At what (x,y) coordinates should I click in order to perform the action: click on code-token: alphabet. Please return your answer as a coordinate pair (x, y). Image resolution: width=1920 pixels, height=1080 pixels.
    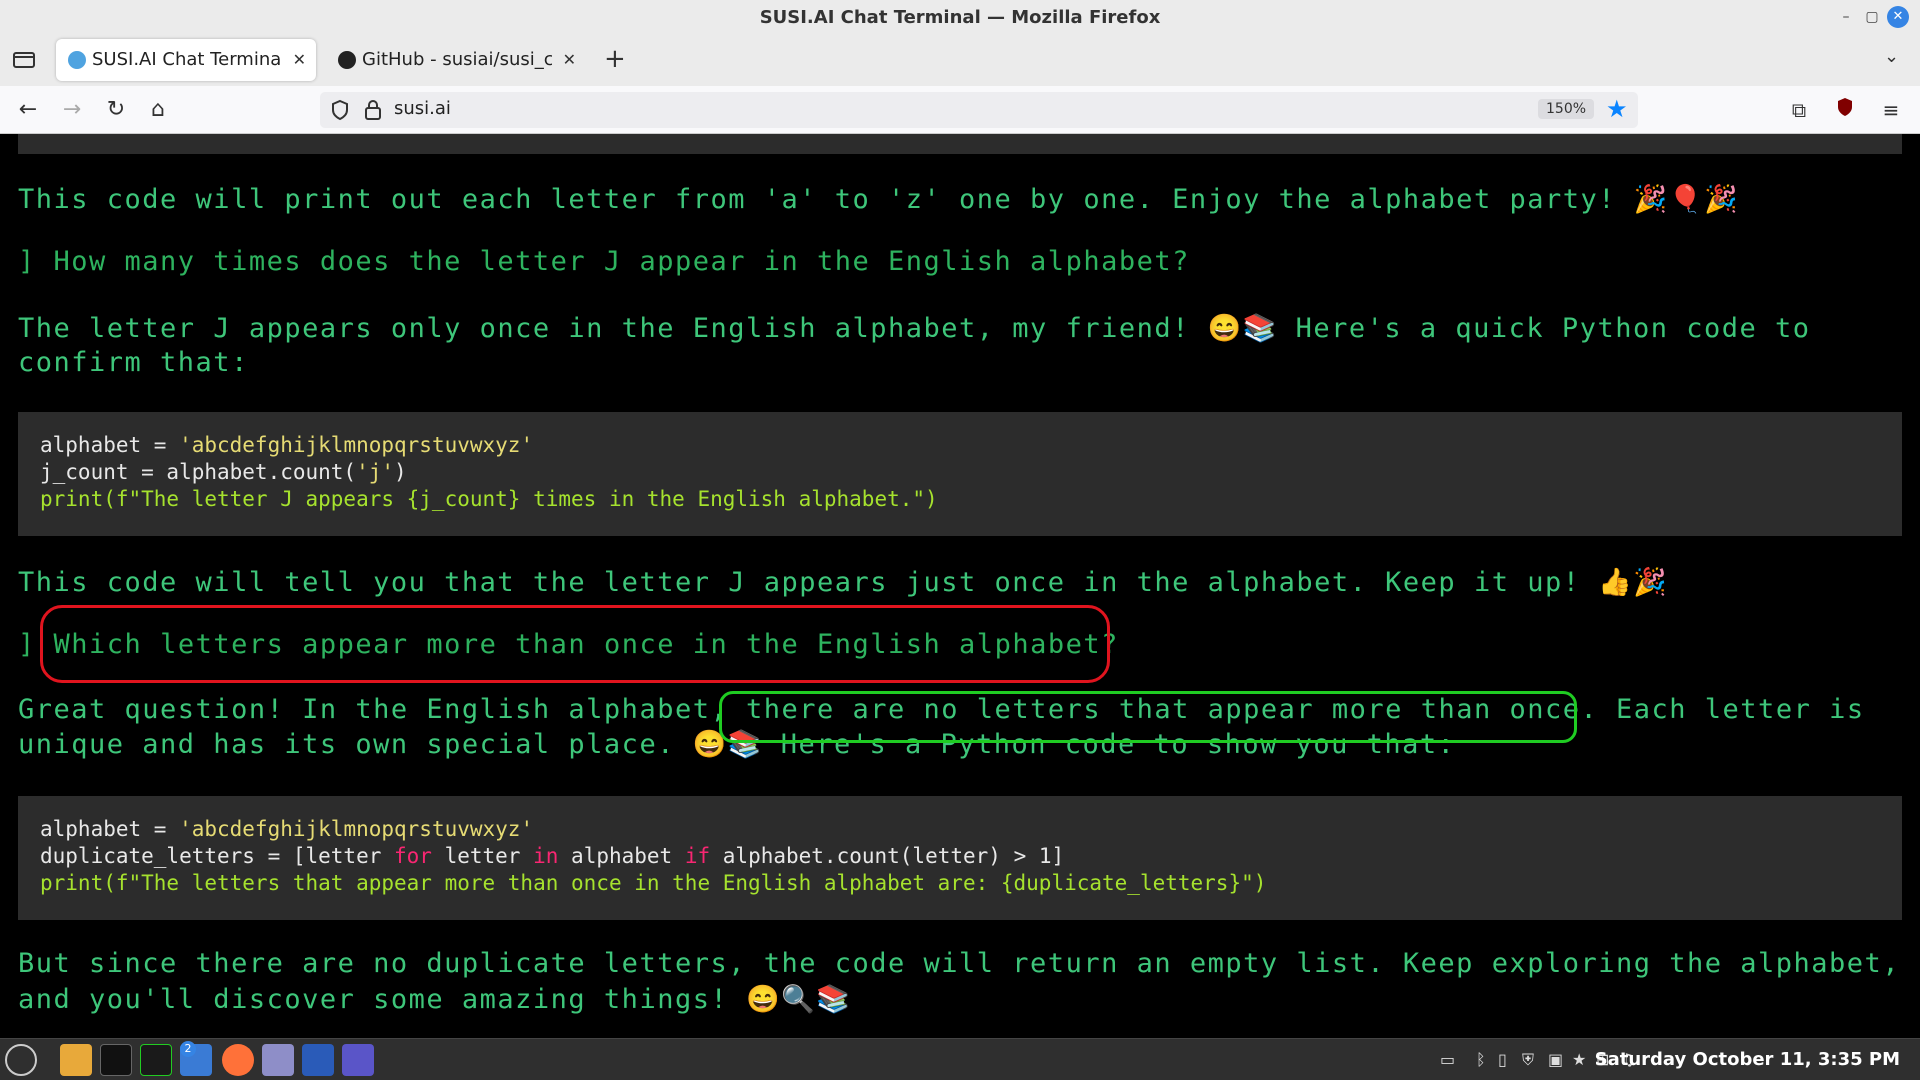
    Looking at the image, I should click on (621, 856).